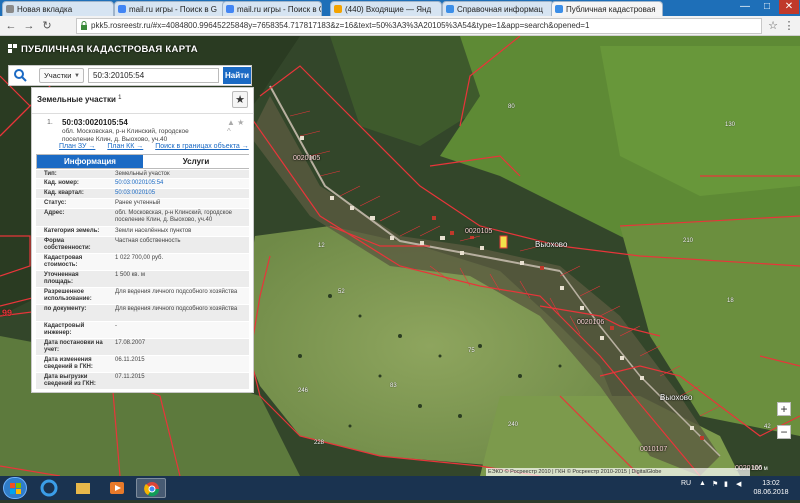 This screenshot has width=800, height=503. I want to click on search-button: Найти, so click(237, 75).